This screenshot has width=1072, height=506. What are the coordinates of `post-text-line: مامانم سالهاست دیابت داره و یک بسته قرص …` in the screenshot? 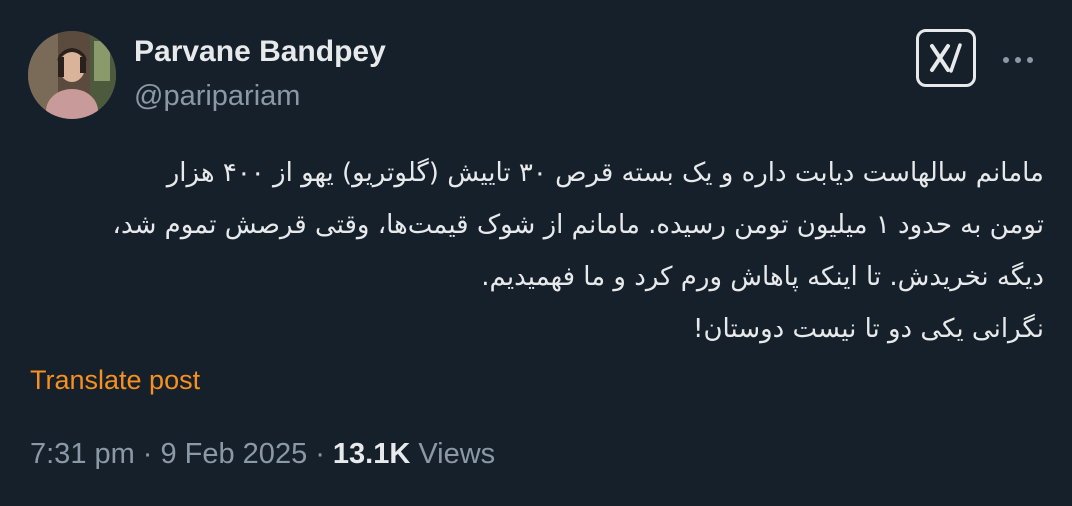 It's located at (605, 173).